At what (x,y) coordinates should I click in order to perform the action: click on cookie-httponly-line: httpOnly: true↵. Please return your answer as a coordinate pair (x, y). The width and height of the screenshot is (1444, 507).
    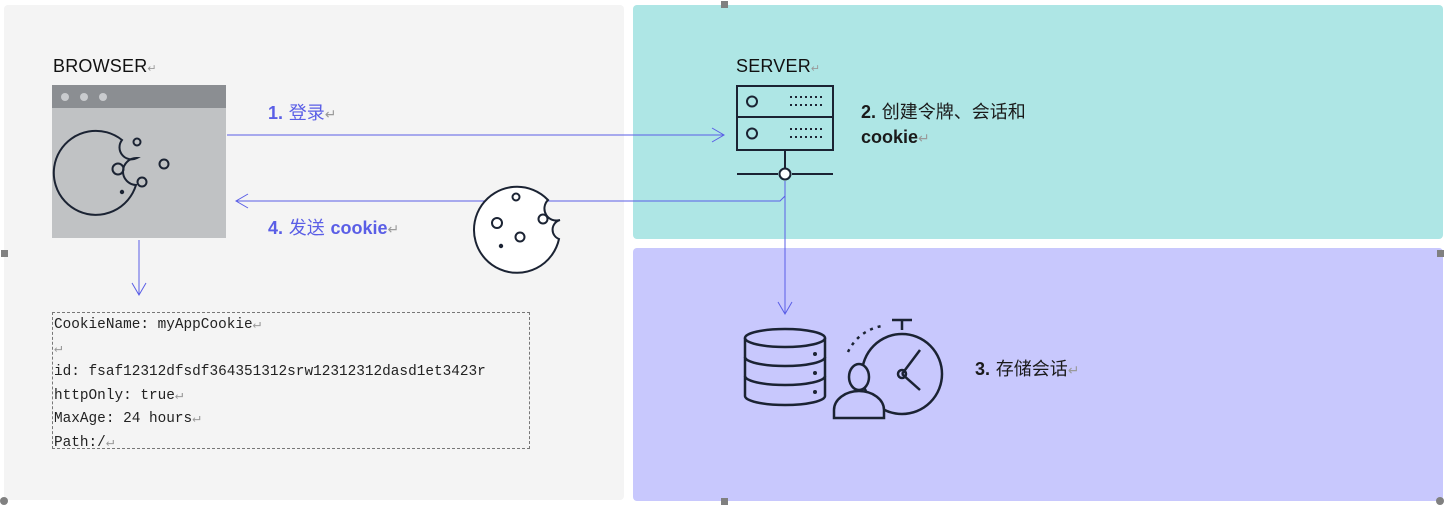
    Looking at the image, I should click on (119, 395).